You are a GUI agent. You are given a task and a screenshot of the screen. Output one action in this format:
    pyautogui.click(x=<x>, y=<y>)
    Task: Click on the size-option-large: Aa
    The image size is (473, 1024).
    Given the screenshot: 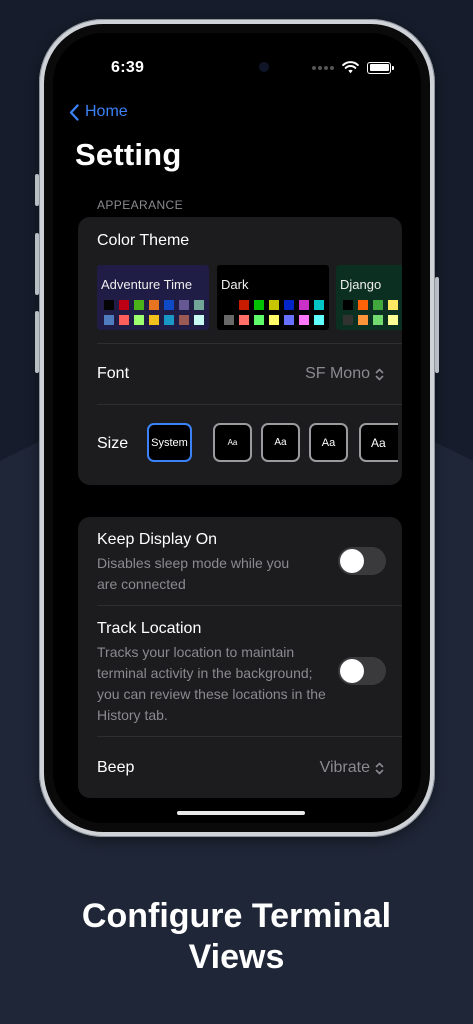 What is the action you would take?
    pyautogui.click(x=378, y=442)
    